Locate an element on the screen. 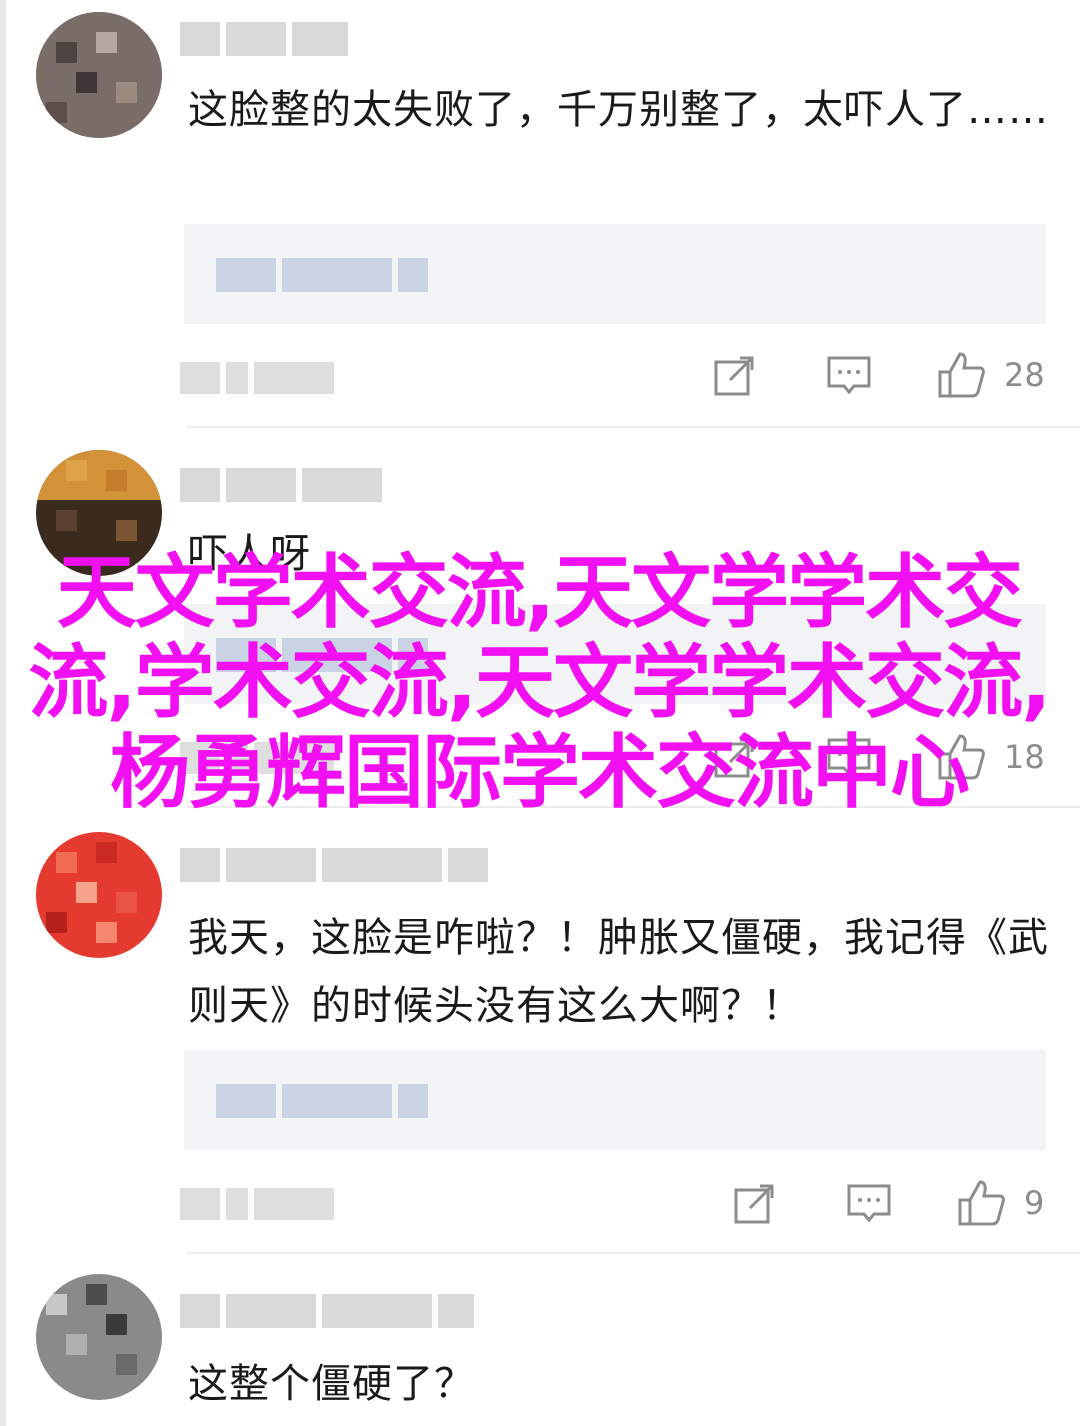  comment-text: 我天，这脸是咋啦？！肿胀又僵硬，我记得《武则天》的时候头没有这么大啊？！ is located at coordinates (618, 972).